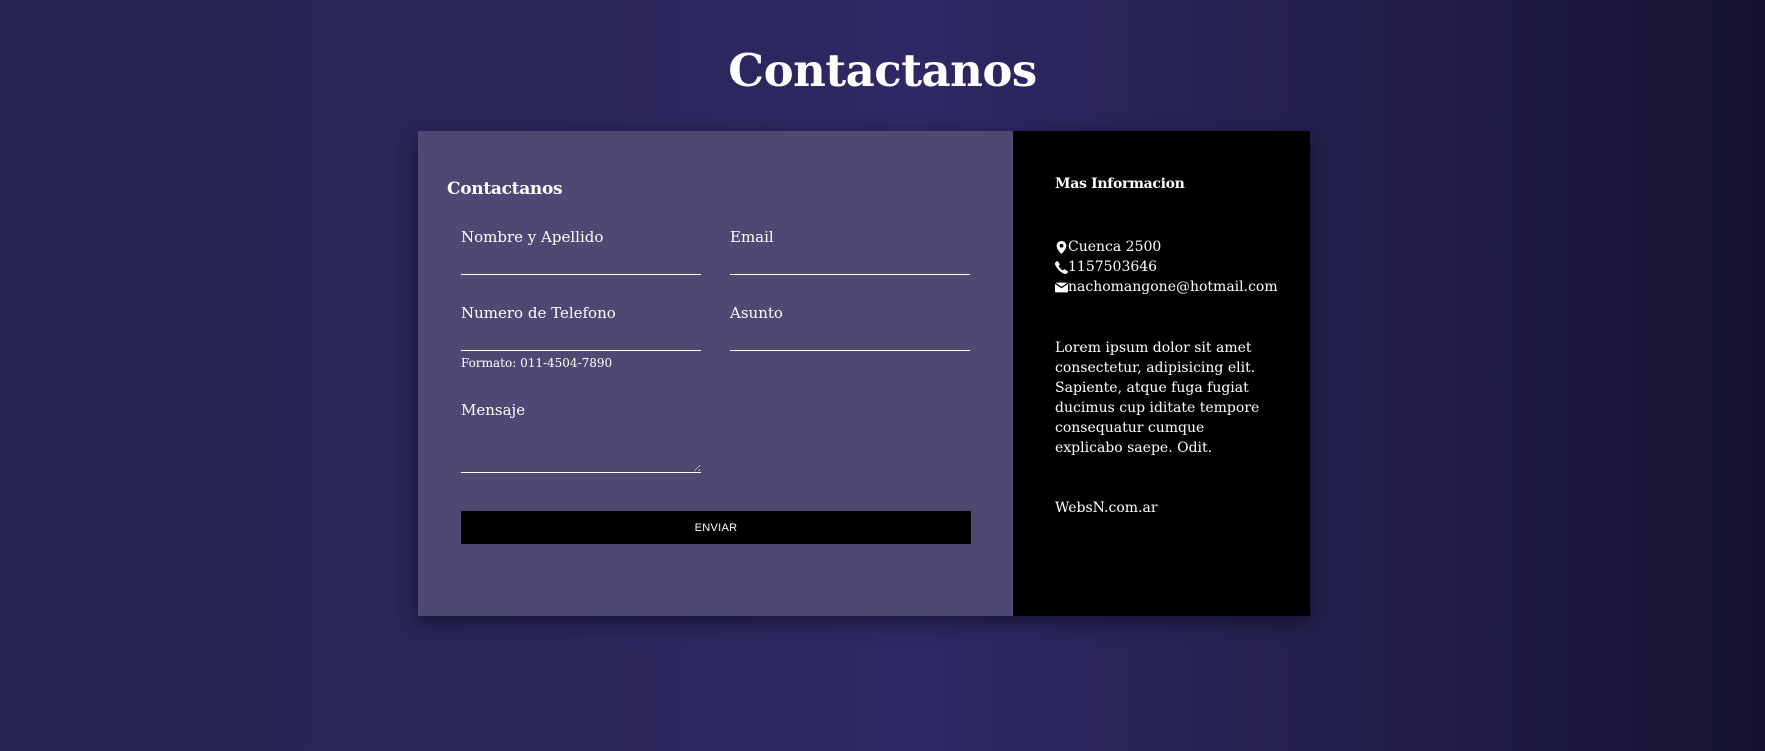  Describe the element at coordinates (538, 313) in the screenshot. I see `phone-label: Numero de Telefono` at that location.